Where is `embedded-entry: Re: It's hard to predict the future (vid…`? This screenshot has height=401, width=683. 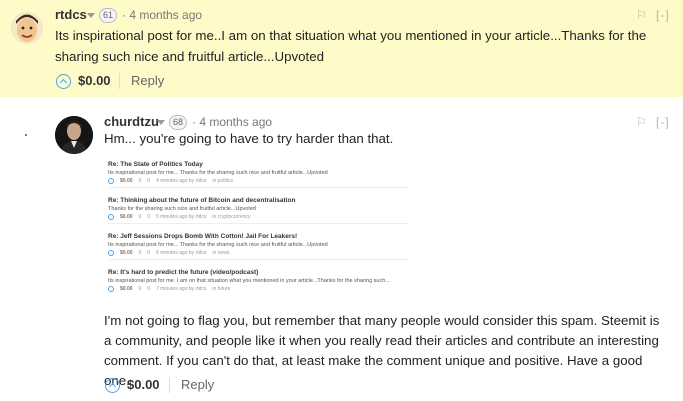
embedded-entry: Re: It's hard to predict the future (vid… is located at coordinates (258, 280).